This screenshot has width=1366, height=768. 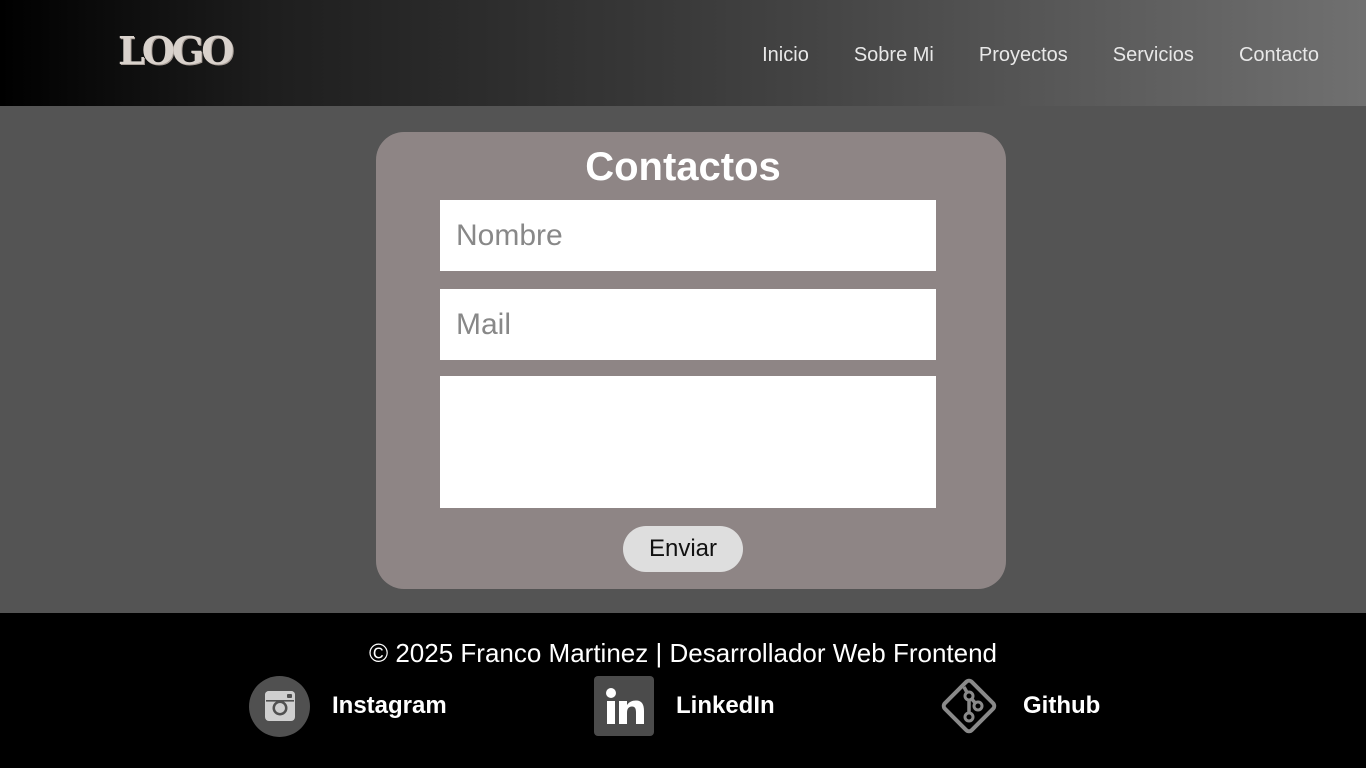 What do you see at coordinates (1018, 706) in the screenshot?
I see `github-link: Github` at bounding box center [1018, 706].